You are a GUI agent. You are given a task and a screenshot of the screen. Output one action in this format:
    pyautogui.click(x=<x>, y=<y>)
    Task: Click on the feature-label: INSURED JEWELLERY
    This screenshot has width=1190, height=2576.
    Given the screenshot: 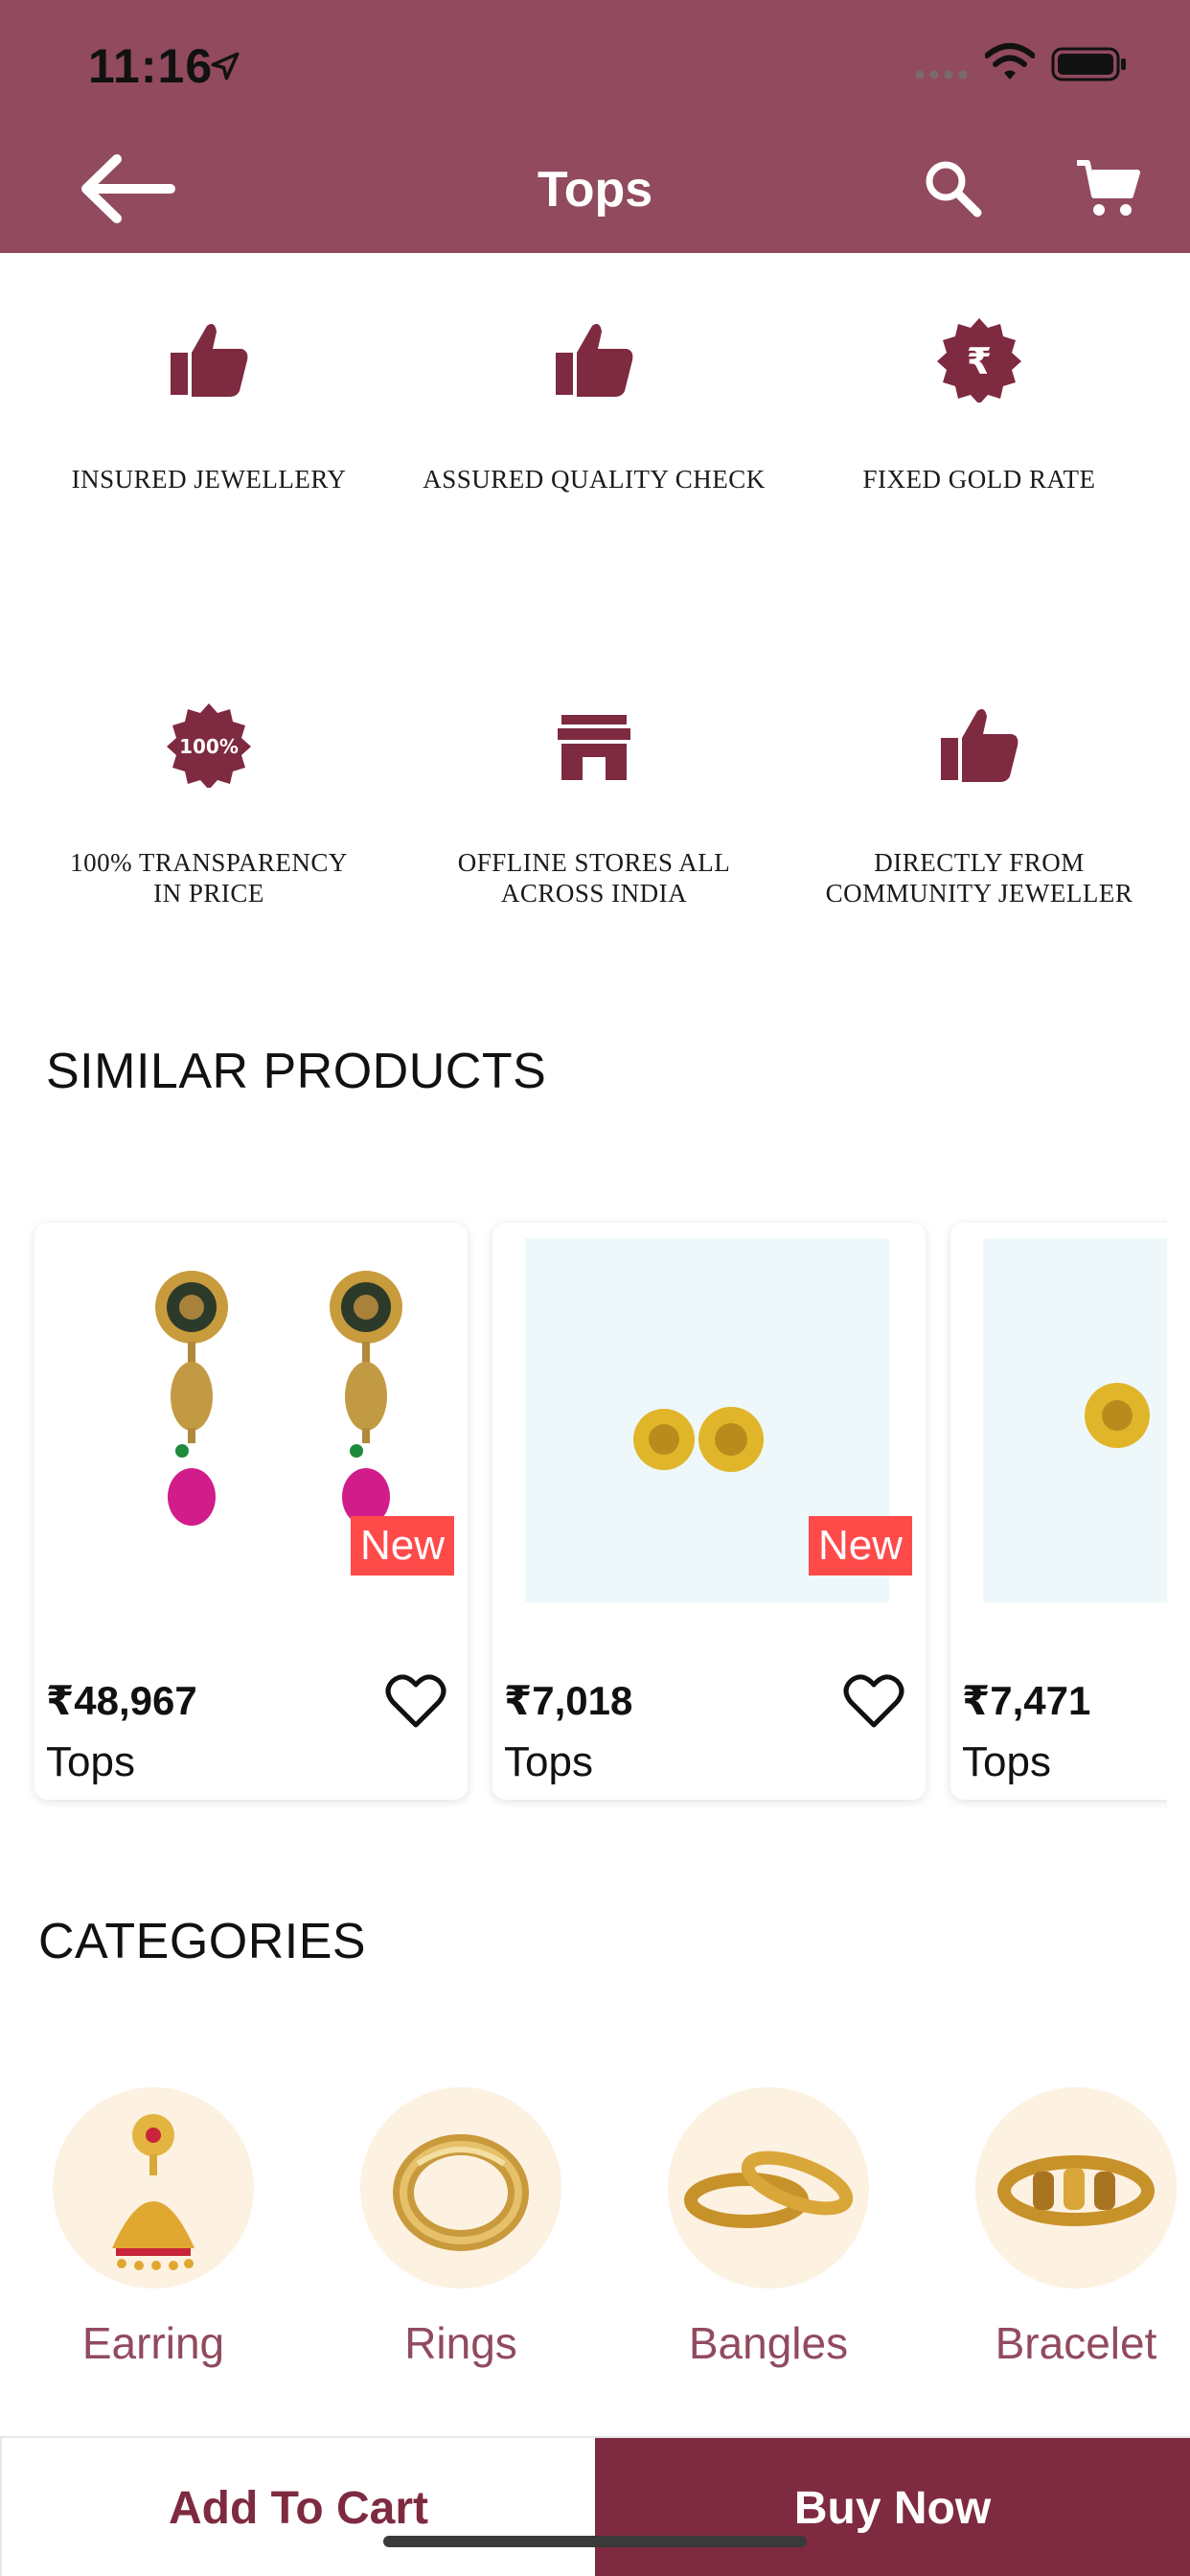 What is the action you would take?
    pyautogui.click(x=209, y=479)
    